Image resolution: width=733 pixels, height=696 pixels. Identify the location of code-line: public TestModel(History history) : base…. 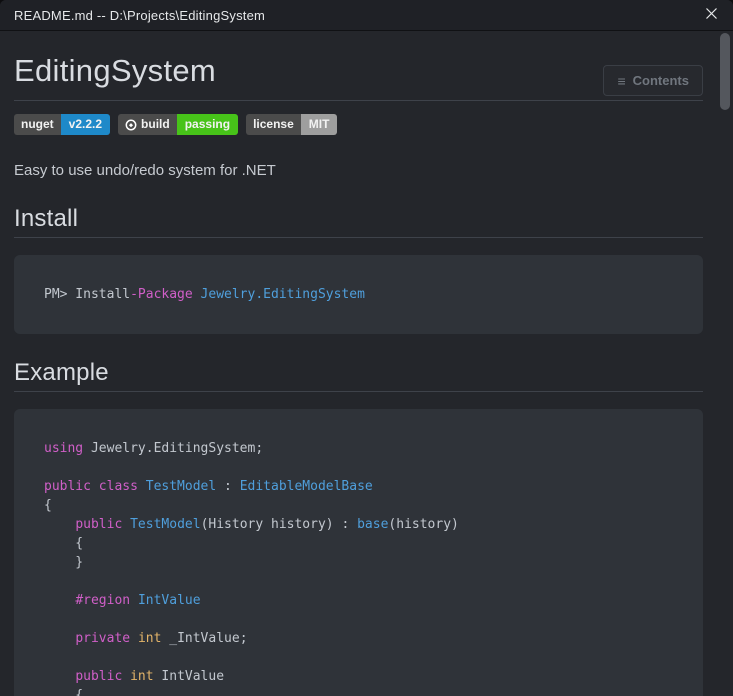
(267, 524).